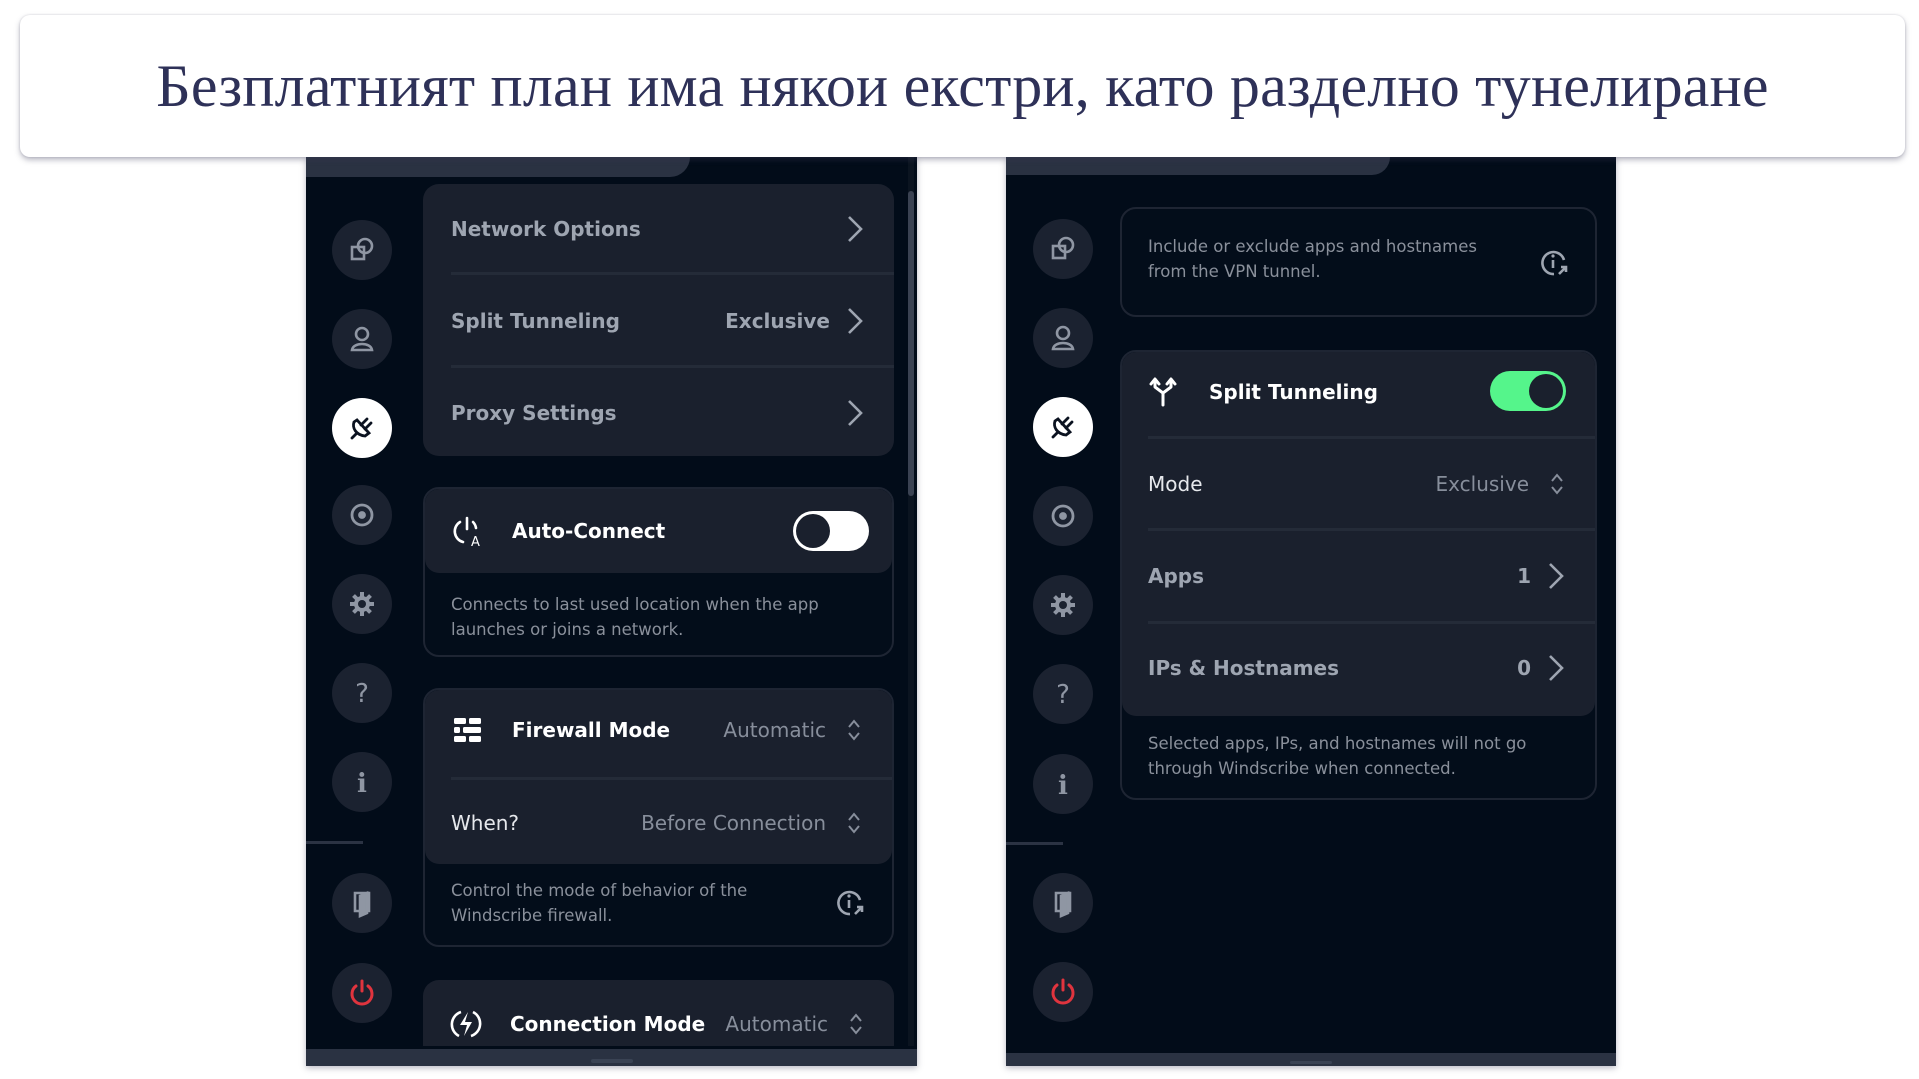 The height and width of the screenshot is (1079, 1919). I want to click on split-tunneling-row: Split Tunneling Exclusive, so click(672, 321).